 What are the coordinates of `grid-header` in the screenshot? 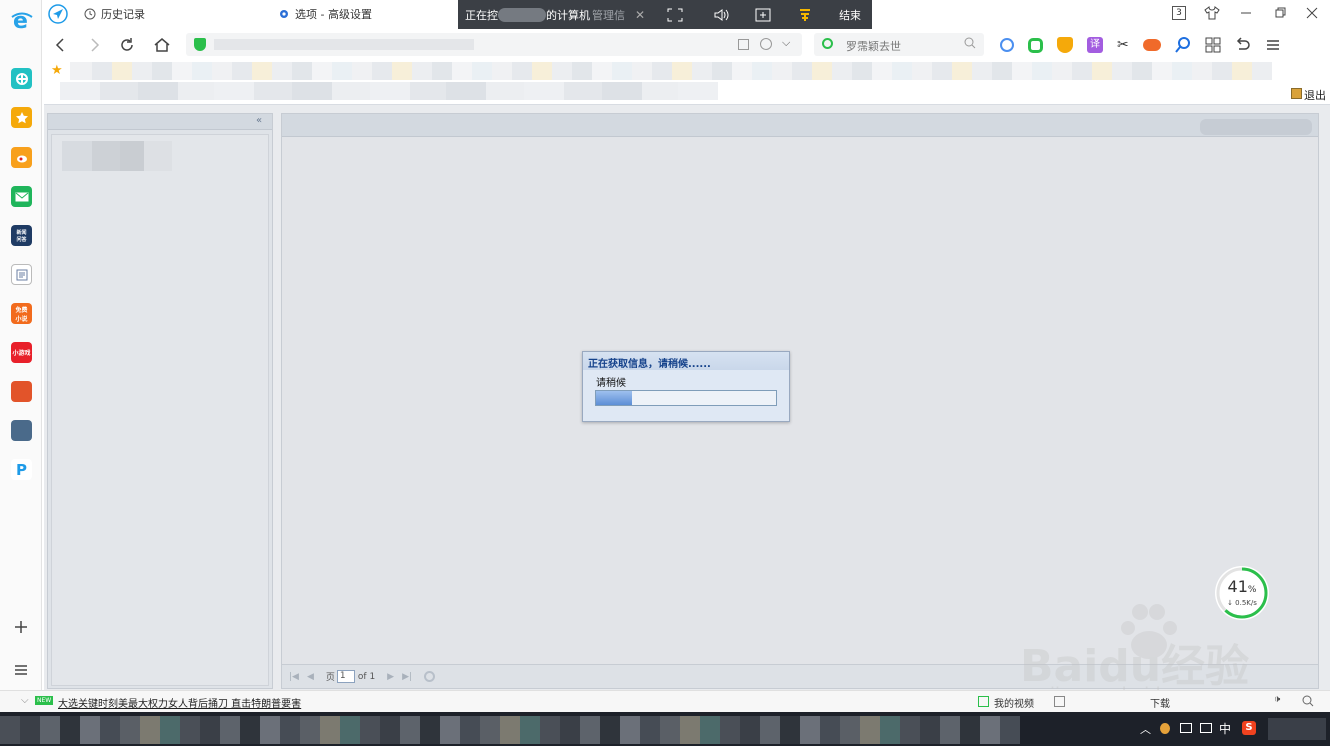 It's located at (800, 125).